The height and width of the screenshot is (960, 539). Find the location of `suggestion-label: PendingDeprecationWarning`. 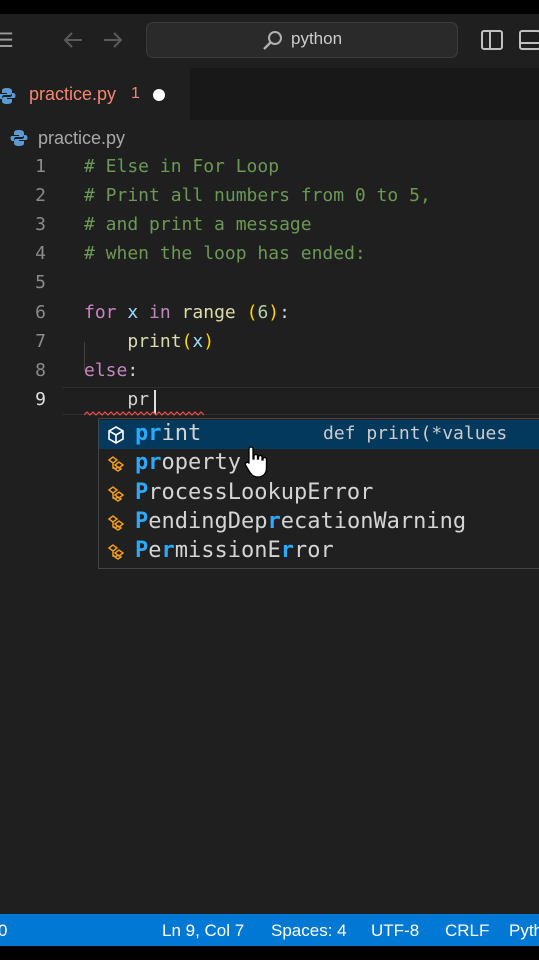

suggestion-label: PendingDeprecationWarning is located at coordinates (301, 521).